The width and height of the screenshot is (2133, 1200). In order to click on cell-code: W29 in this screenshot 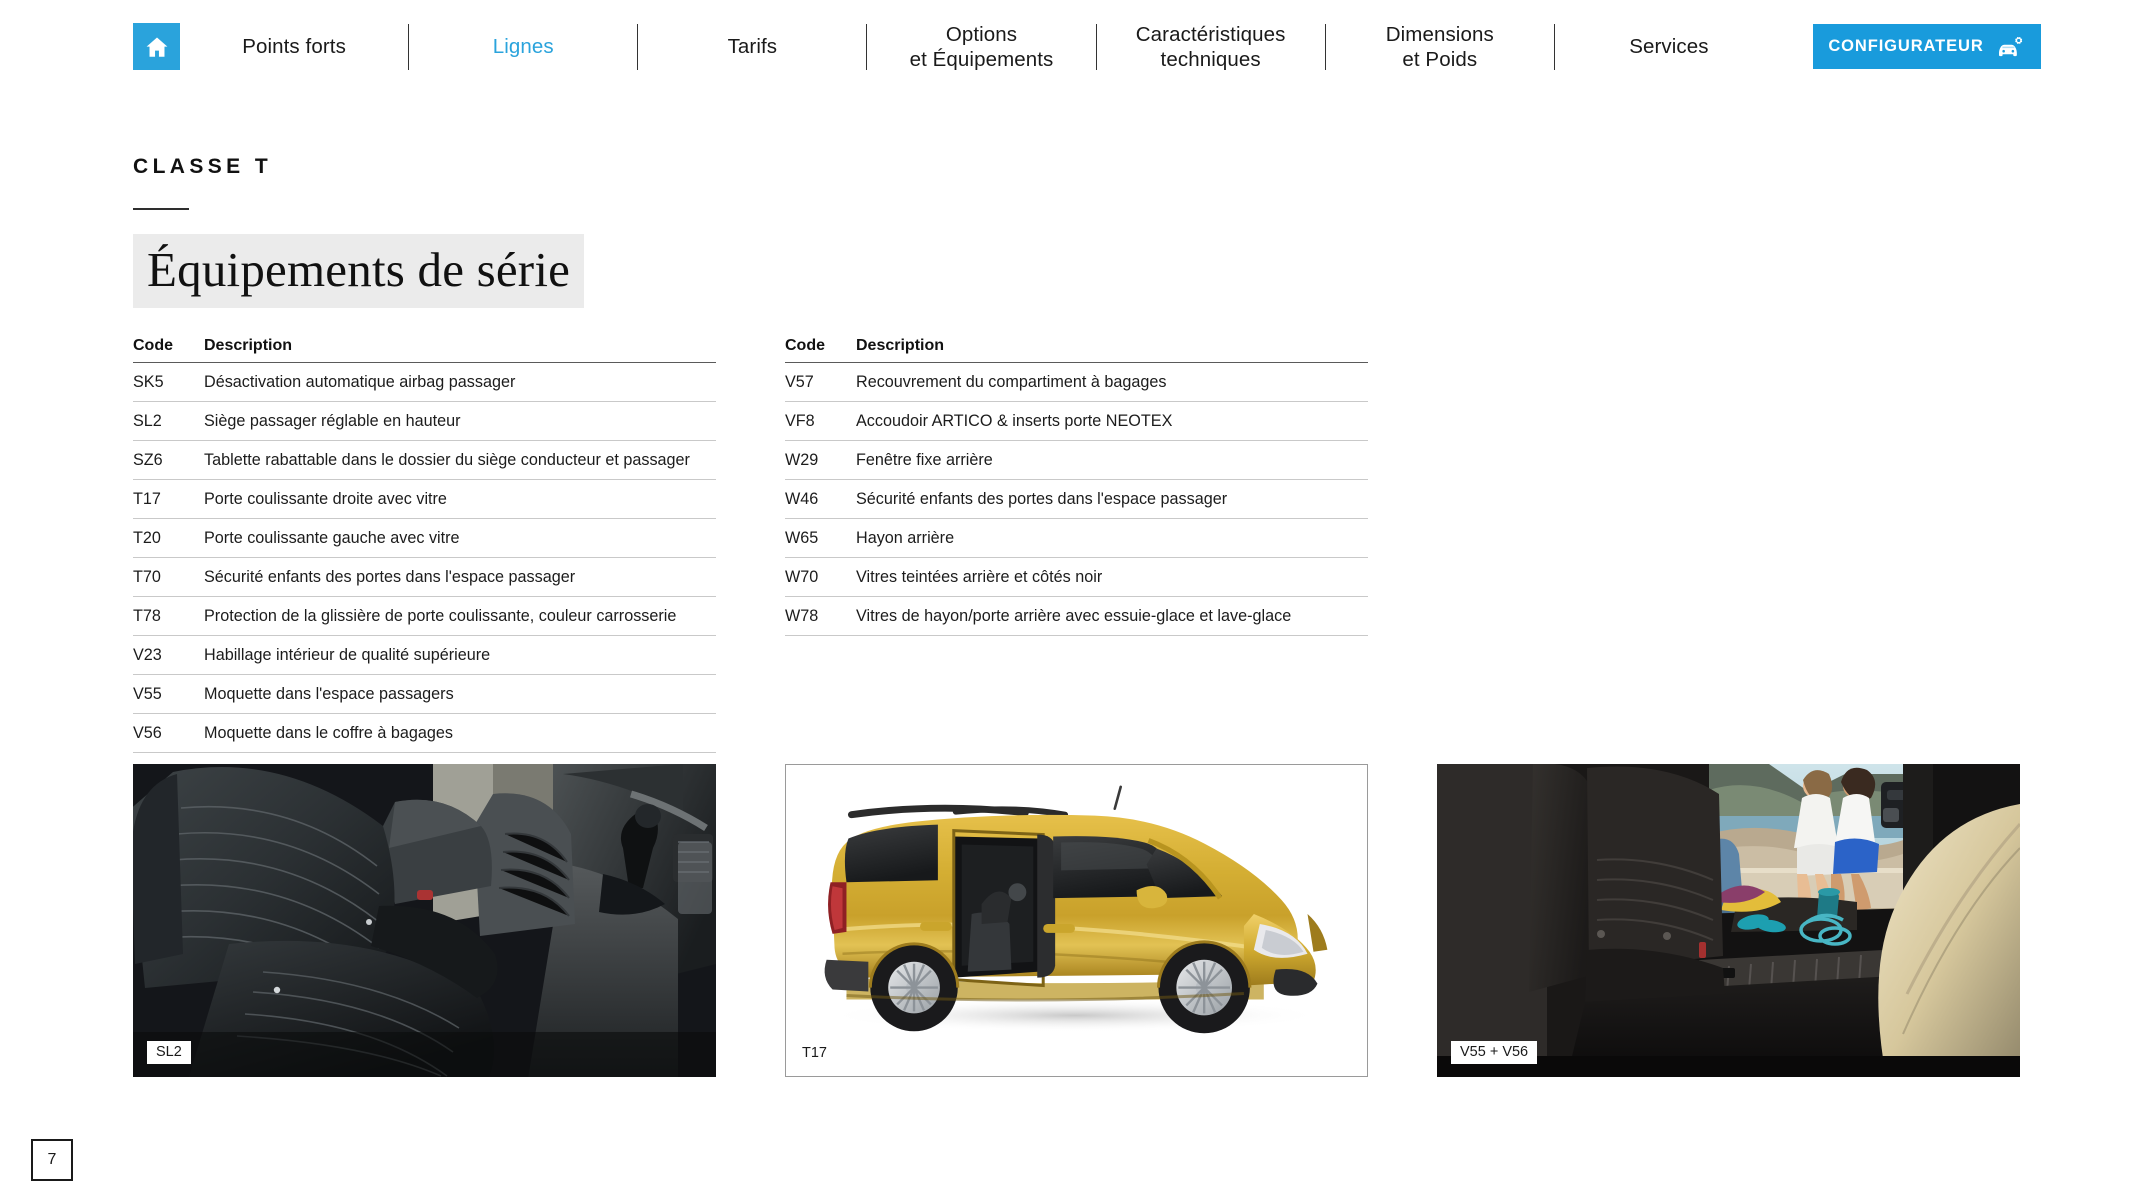, I will do `click(802, 460)`.